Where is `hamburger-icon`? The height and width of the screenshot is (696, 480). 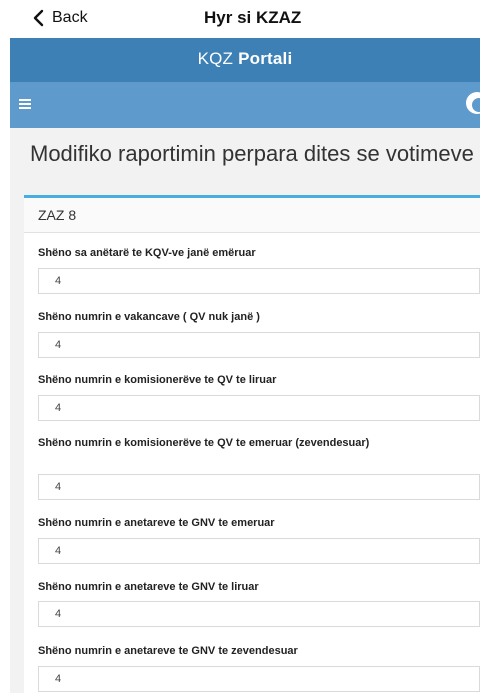
hamburger-icon is located at coordinates (25, 104).